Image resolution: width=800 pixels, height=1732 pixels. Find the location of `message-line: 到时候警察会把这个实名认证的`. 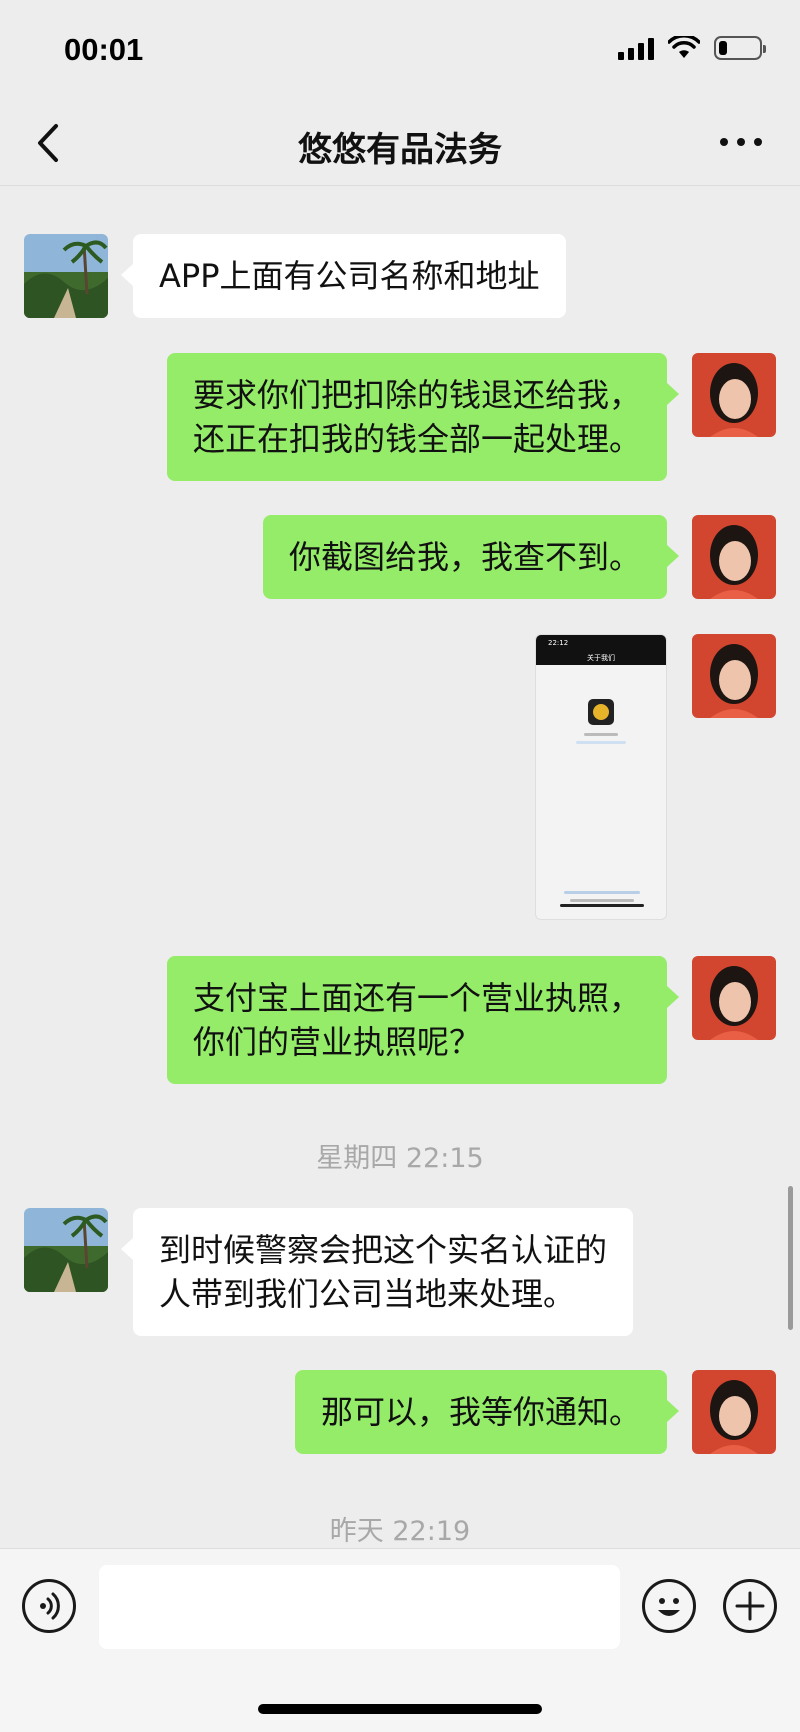

message-line: 到时候警察会把这个实名认证的 is located at coordinates (383, 1250).